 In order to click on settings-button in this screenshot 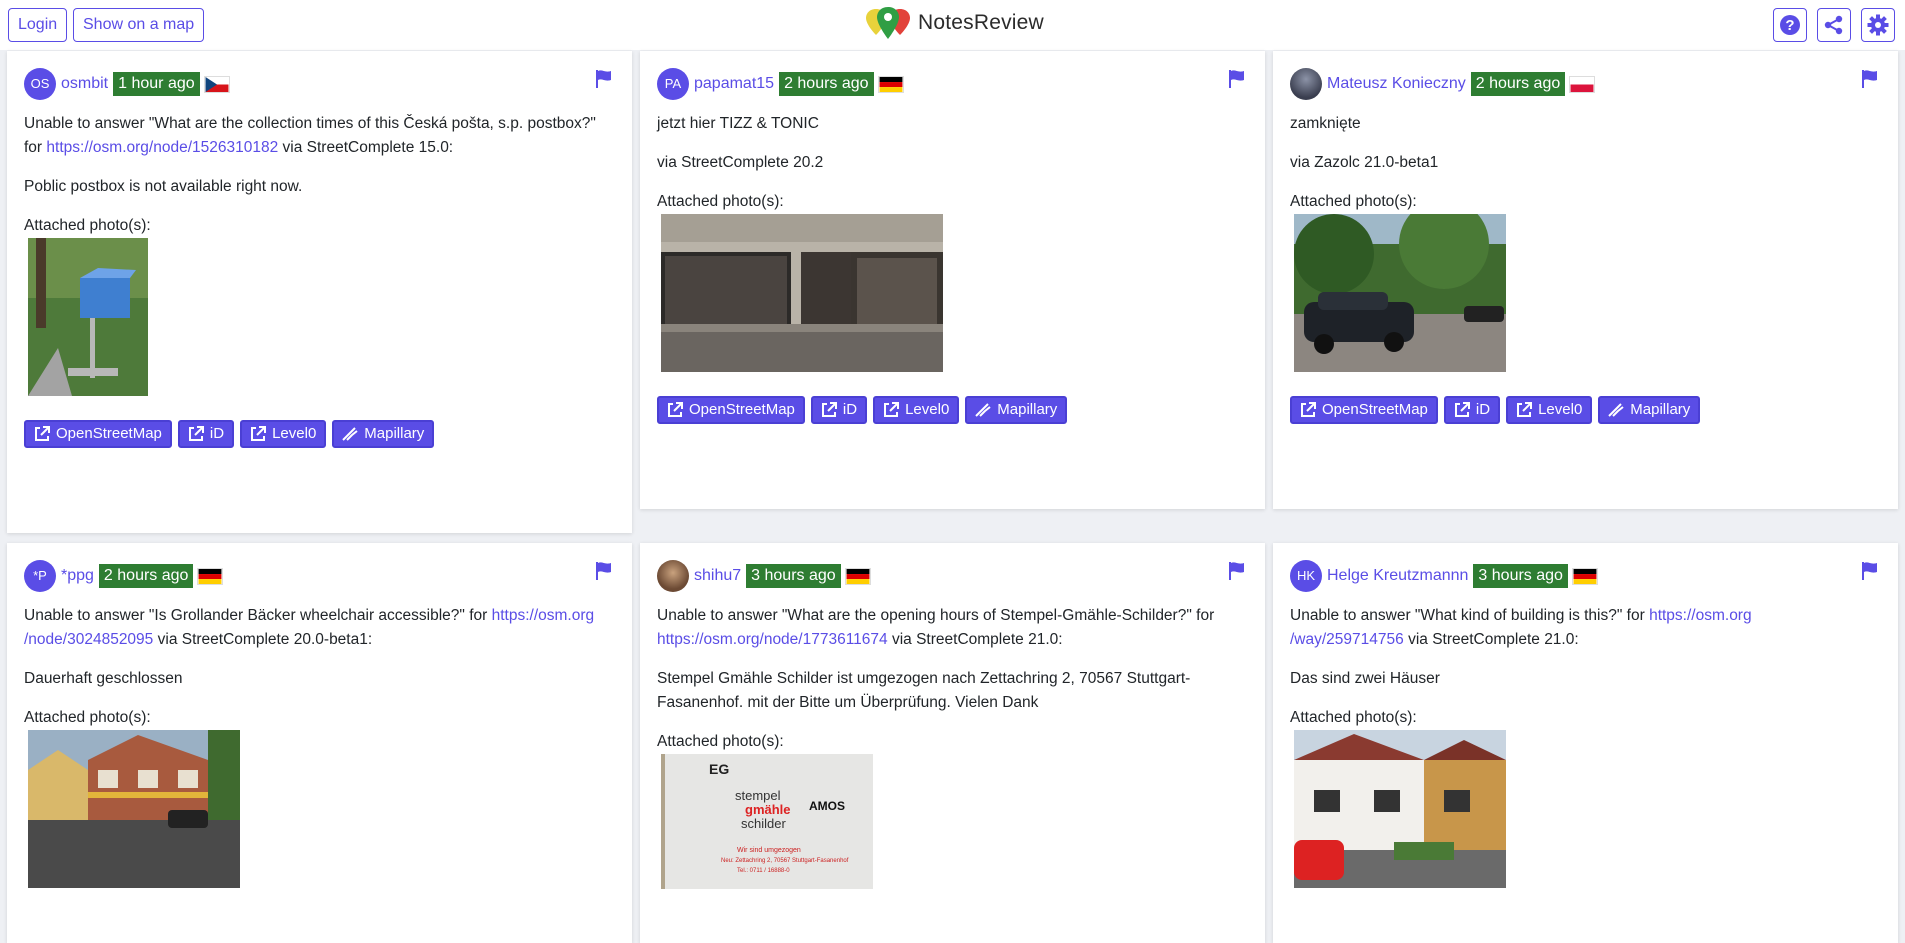, I will do `click(1878, 25)`.